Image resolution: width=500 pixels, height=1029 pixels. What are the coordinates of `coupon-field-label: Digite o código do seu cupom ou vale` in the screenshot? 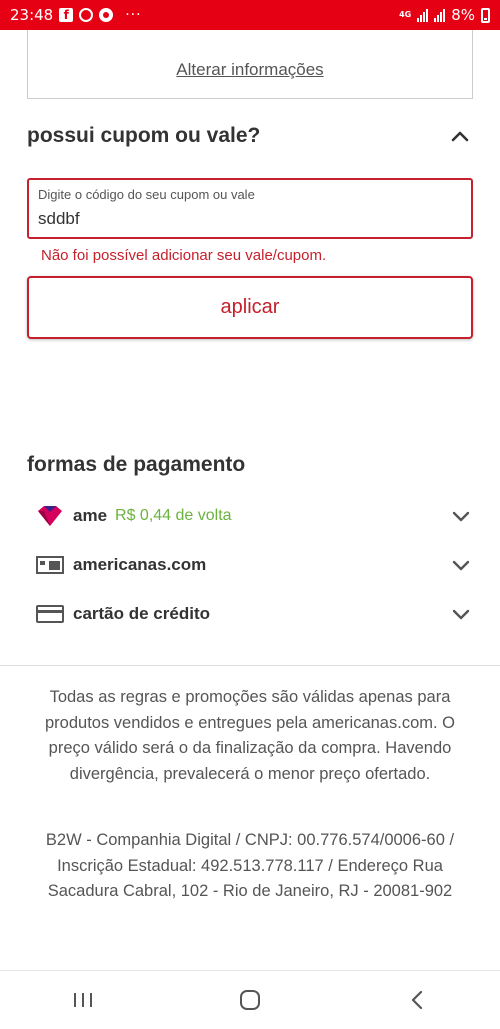 It's located at (146, 194).